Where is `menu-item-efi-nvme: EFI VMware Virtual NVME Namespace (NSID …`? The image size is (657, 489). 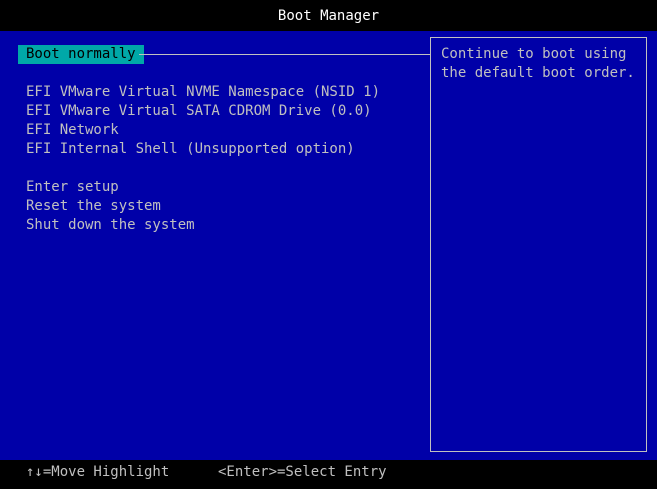
menu-item-efi-nvme: EFI VMware Virtual NVME Namespace (NSID … is located at coordinates (203, 92).